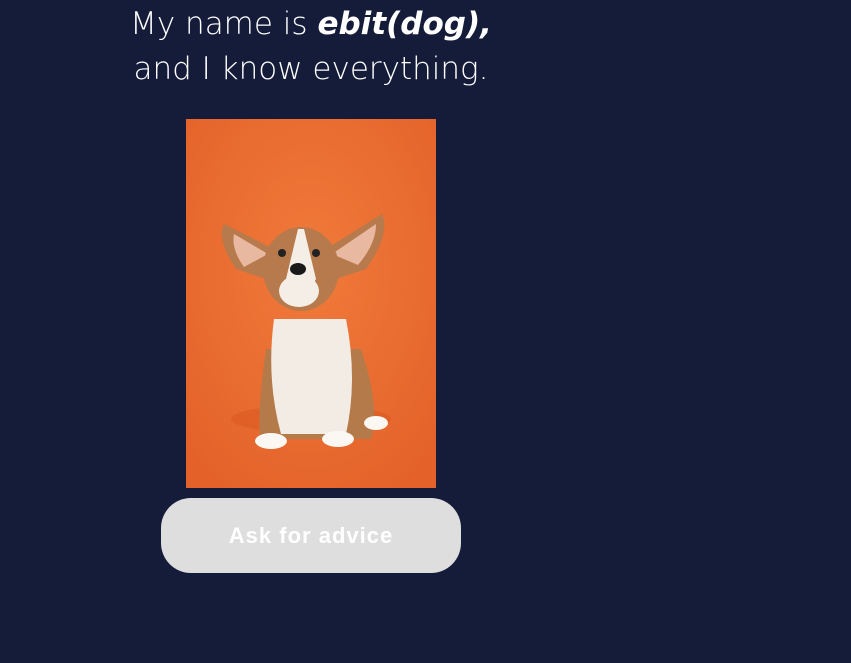  Describe the element at coordinates (311, 535) in the screenshot. I see `ask-for-advice-button: Ask for advice` at that location.